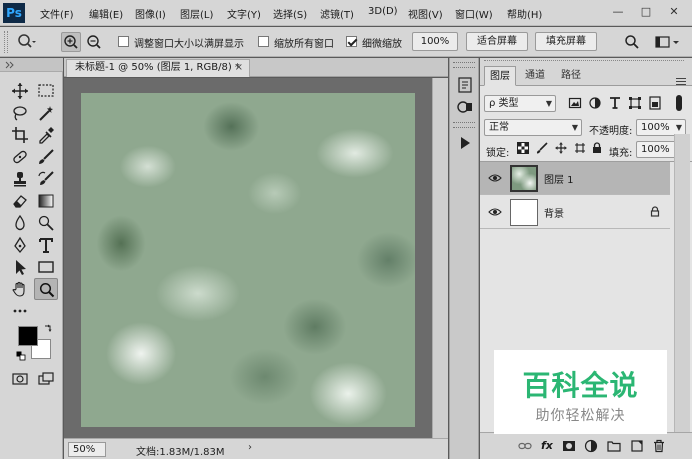 Image resolution: width=692 pixels, height=459 pixels. I want to click on eyedropper-tool-icon, so click(46, 135).